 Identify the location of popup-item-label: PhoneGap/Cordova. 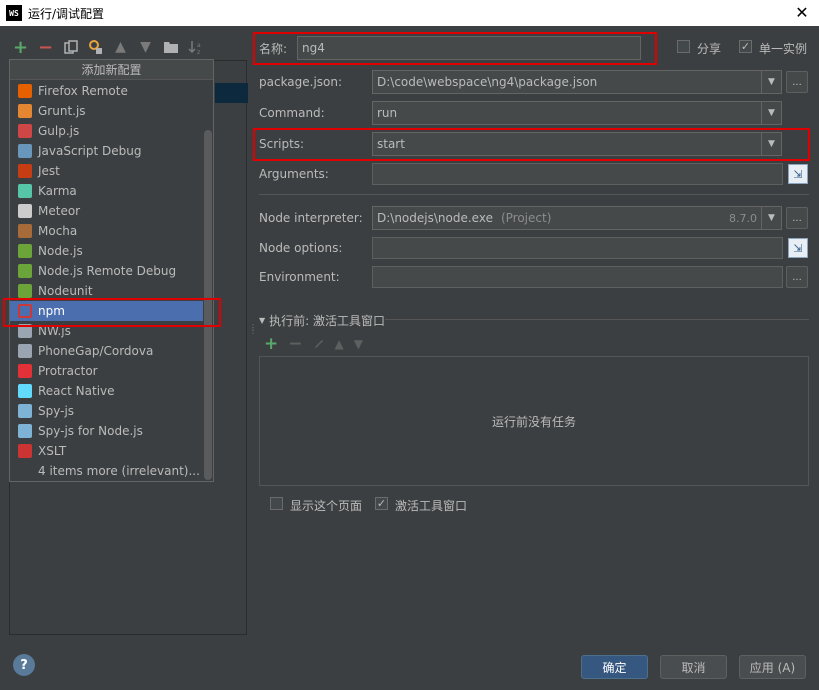
(96, 351).